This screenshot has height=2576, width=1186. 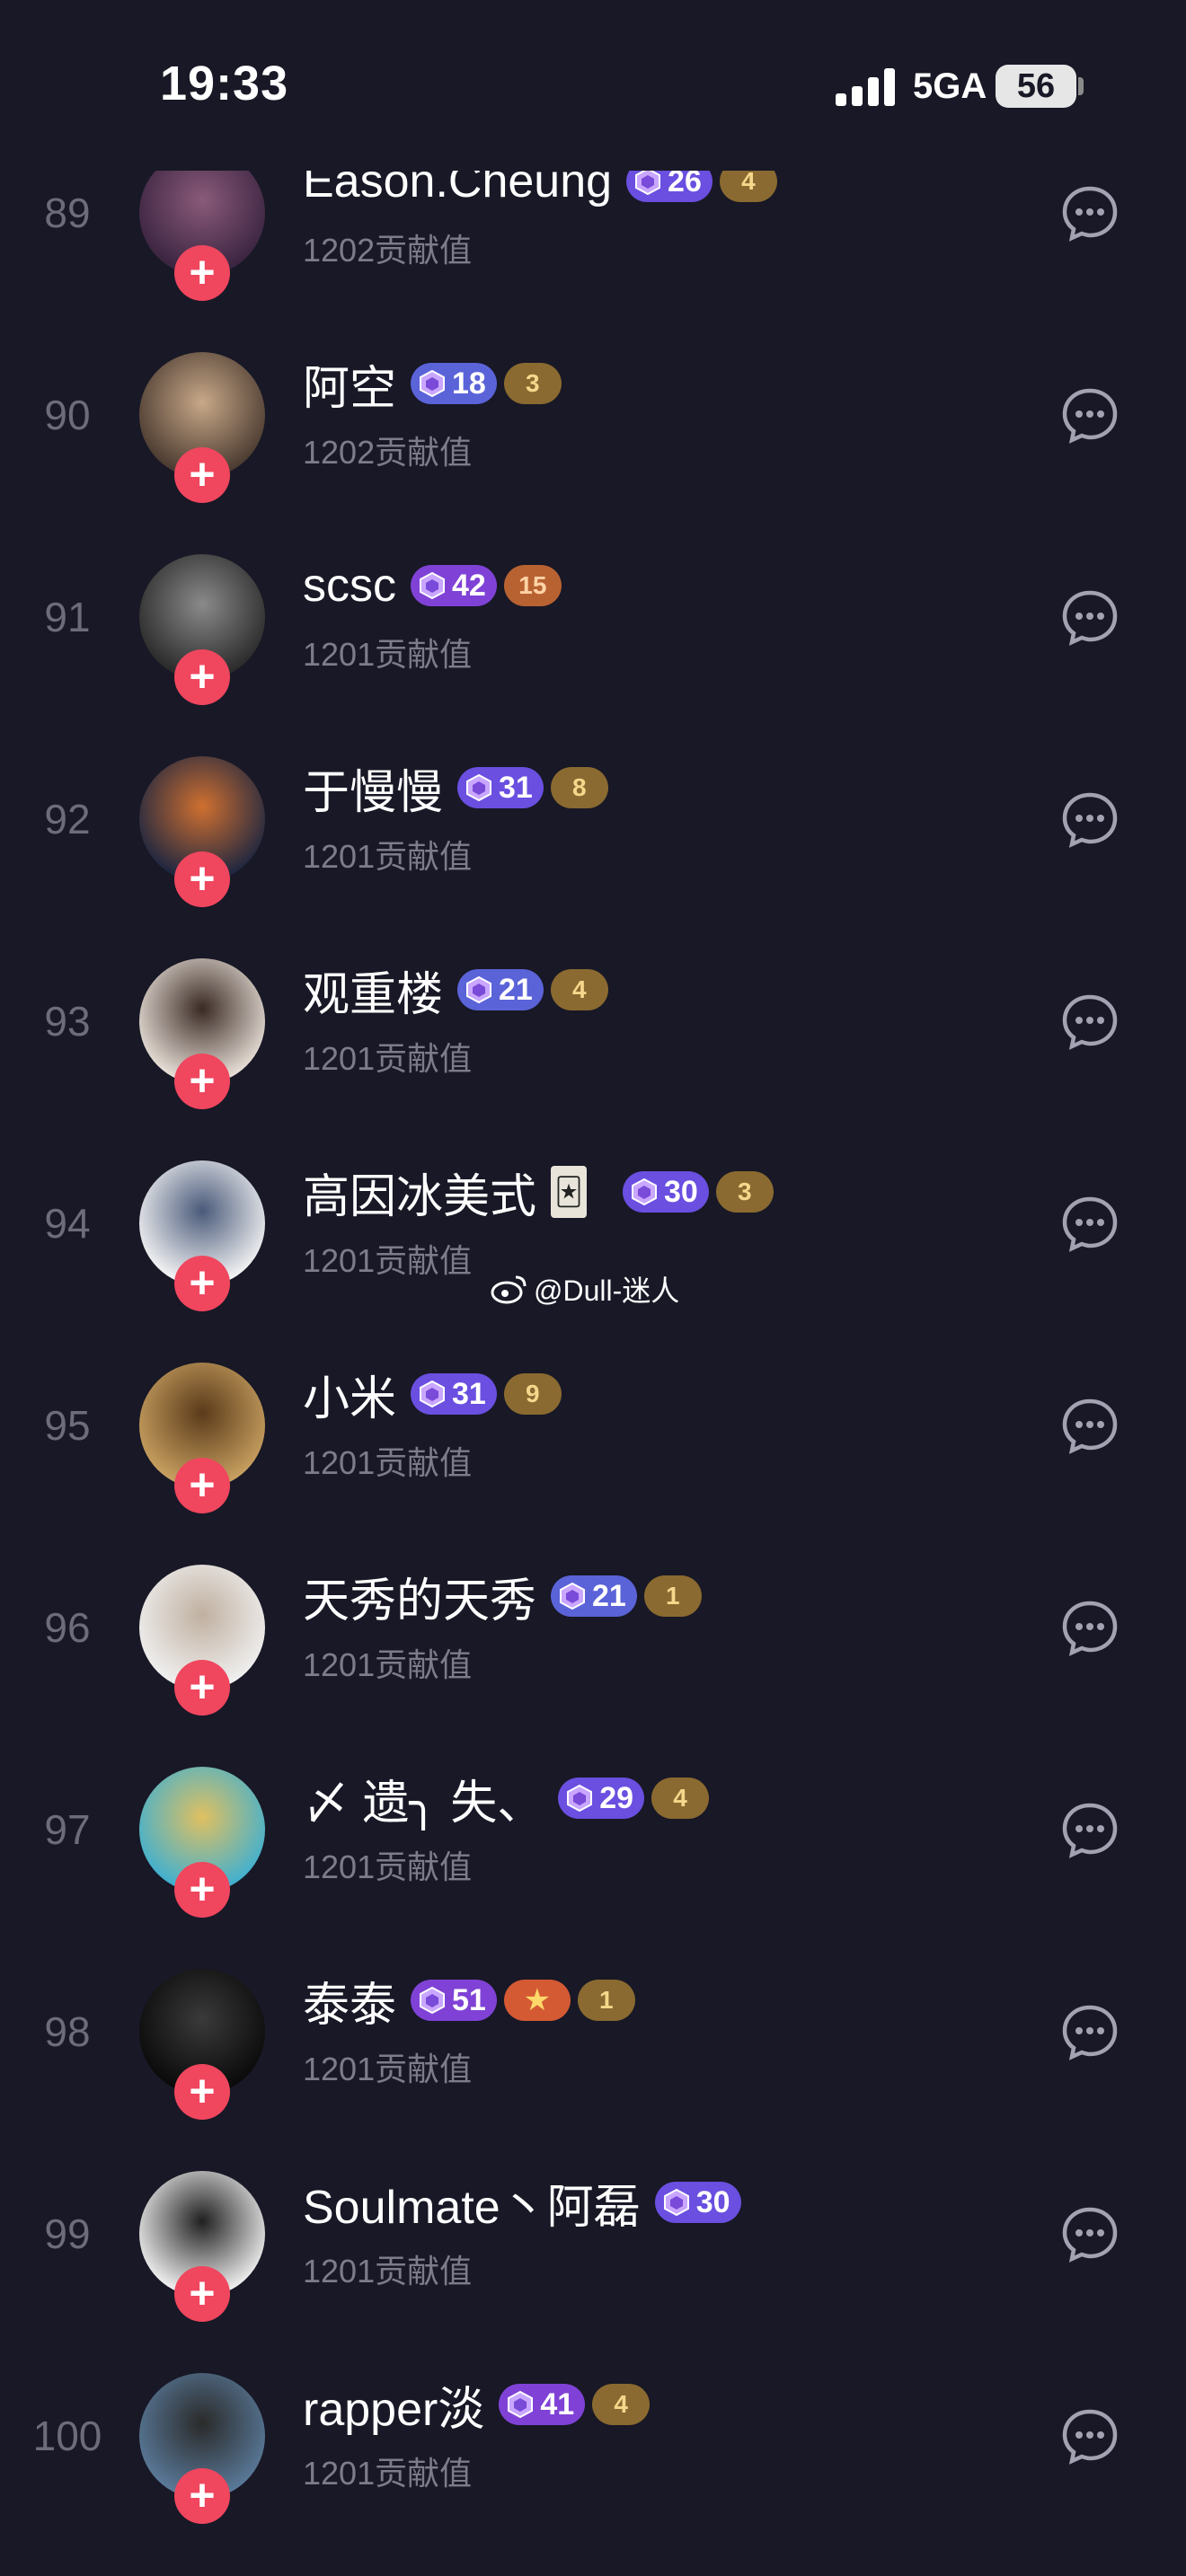 I want to click on ranking-row: 100 + rapper淡 41 4 1201贡献值, so click(x=593, y=2436).